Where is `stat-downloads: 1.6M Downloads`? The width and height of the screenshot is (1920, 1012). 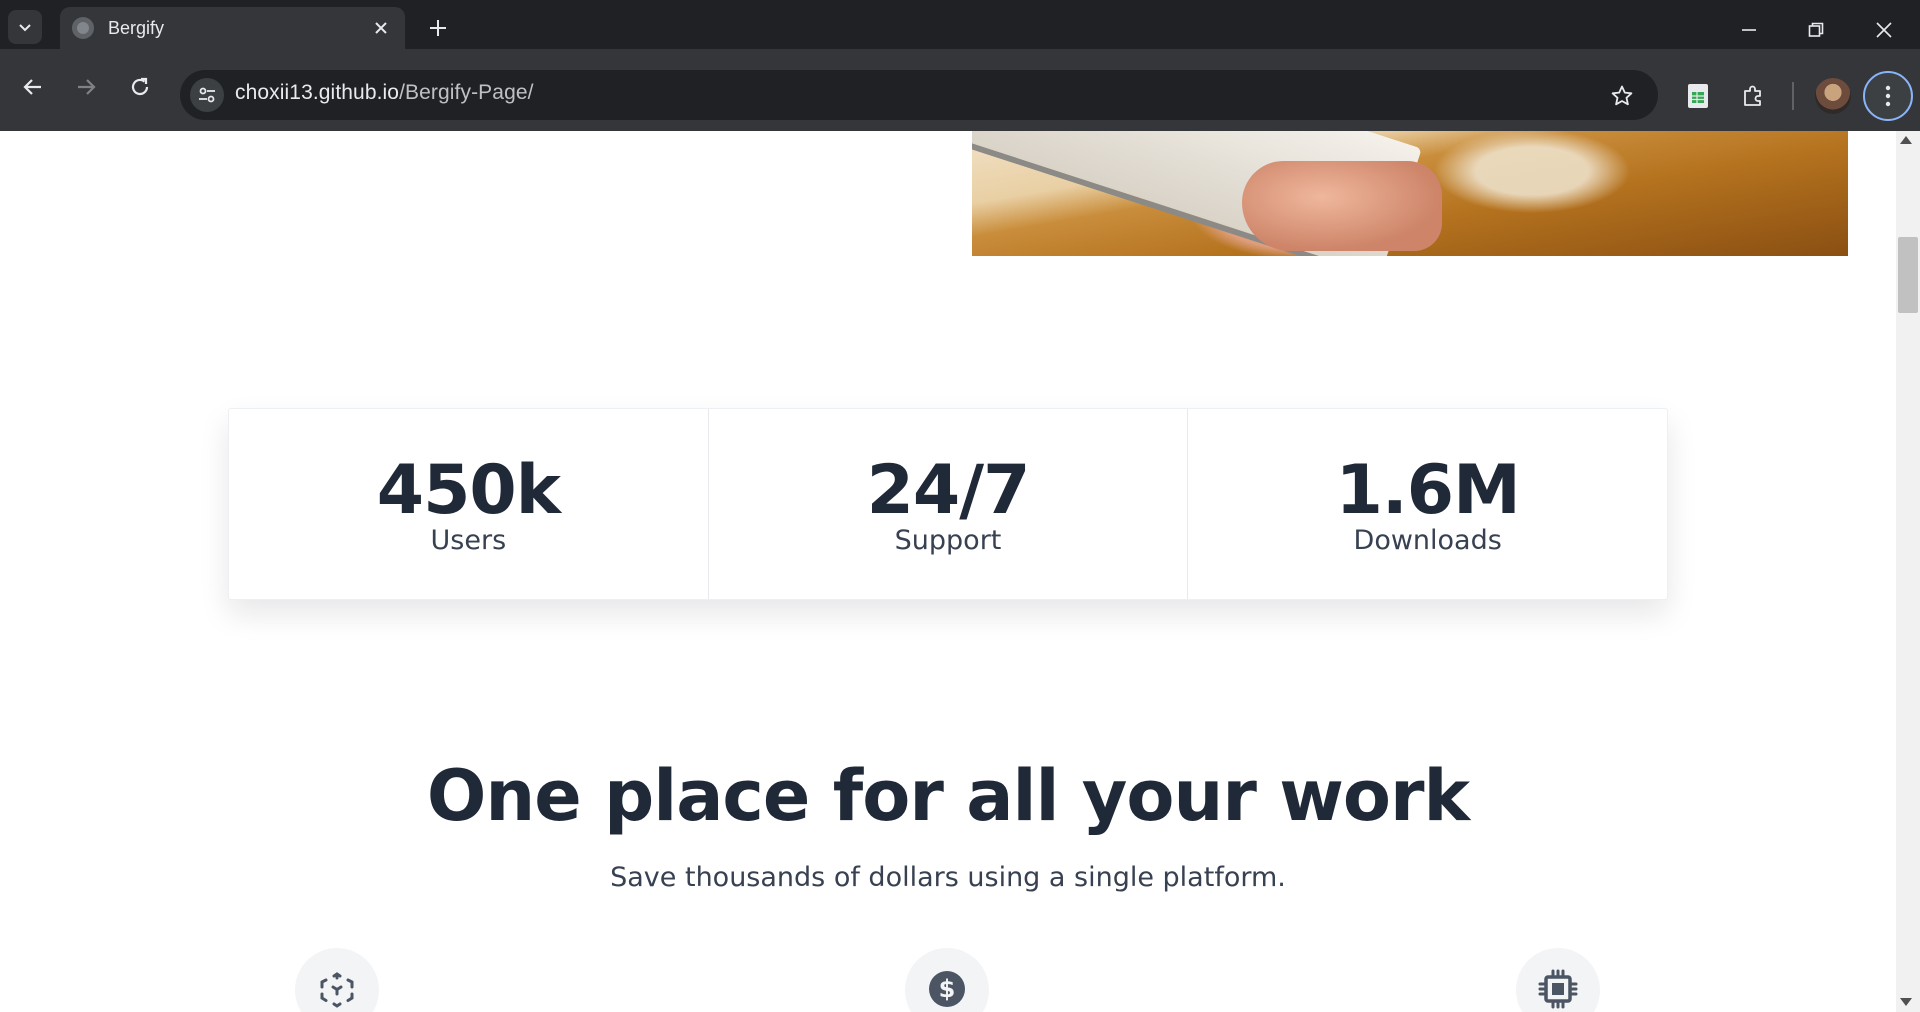
stat-downloads: 1.6M Downloads is located at coordinates (1427, 504).